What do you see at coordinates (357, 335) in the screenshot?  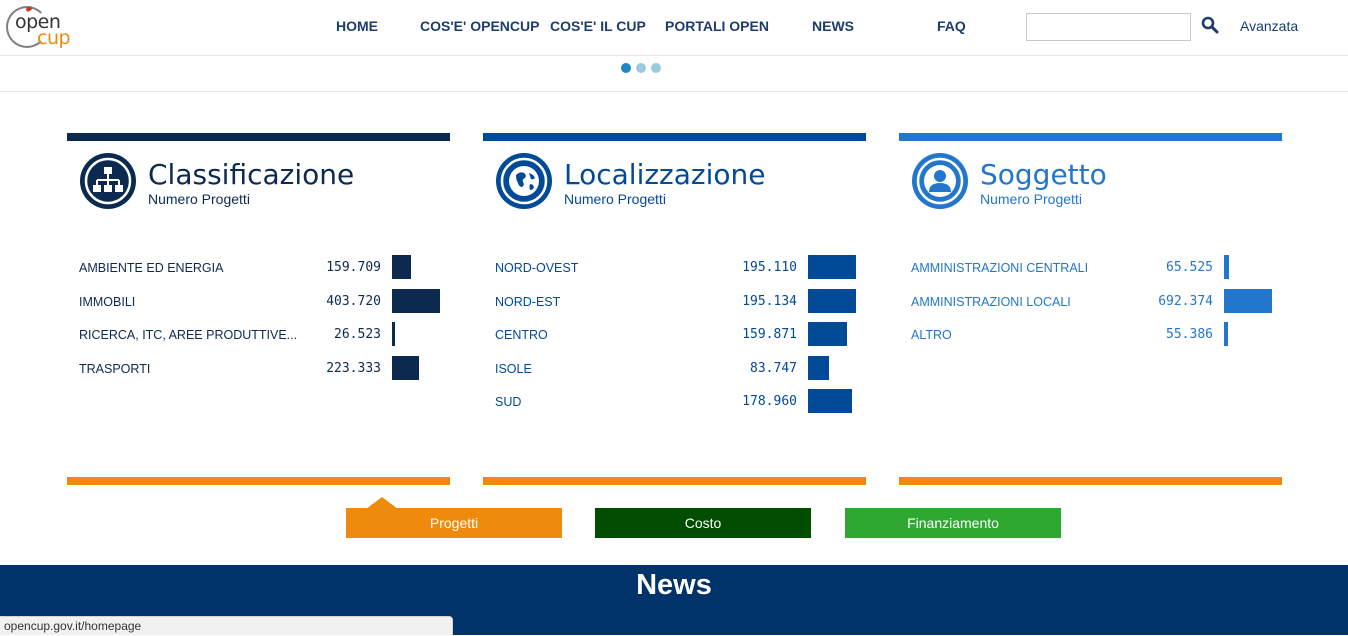 I see `row-value: 26.523` at bounding box center [357, 335].